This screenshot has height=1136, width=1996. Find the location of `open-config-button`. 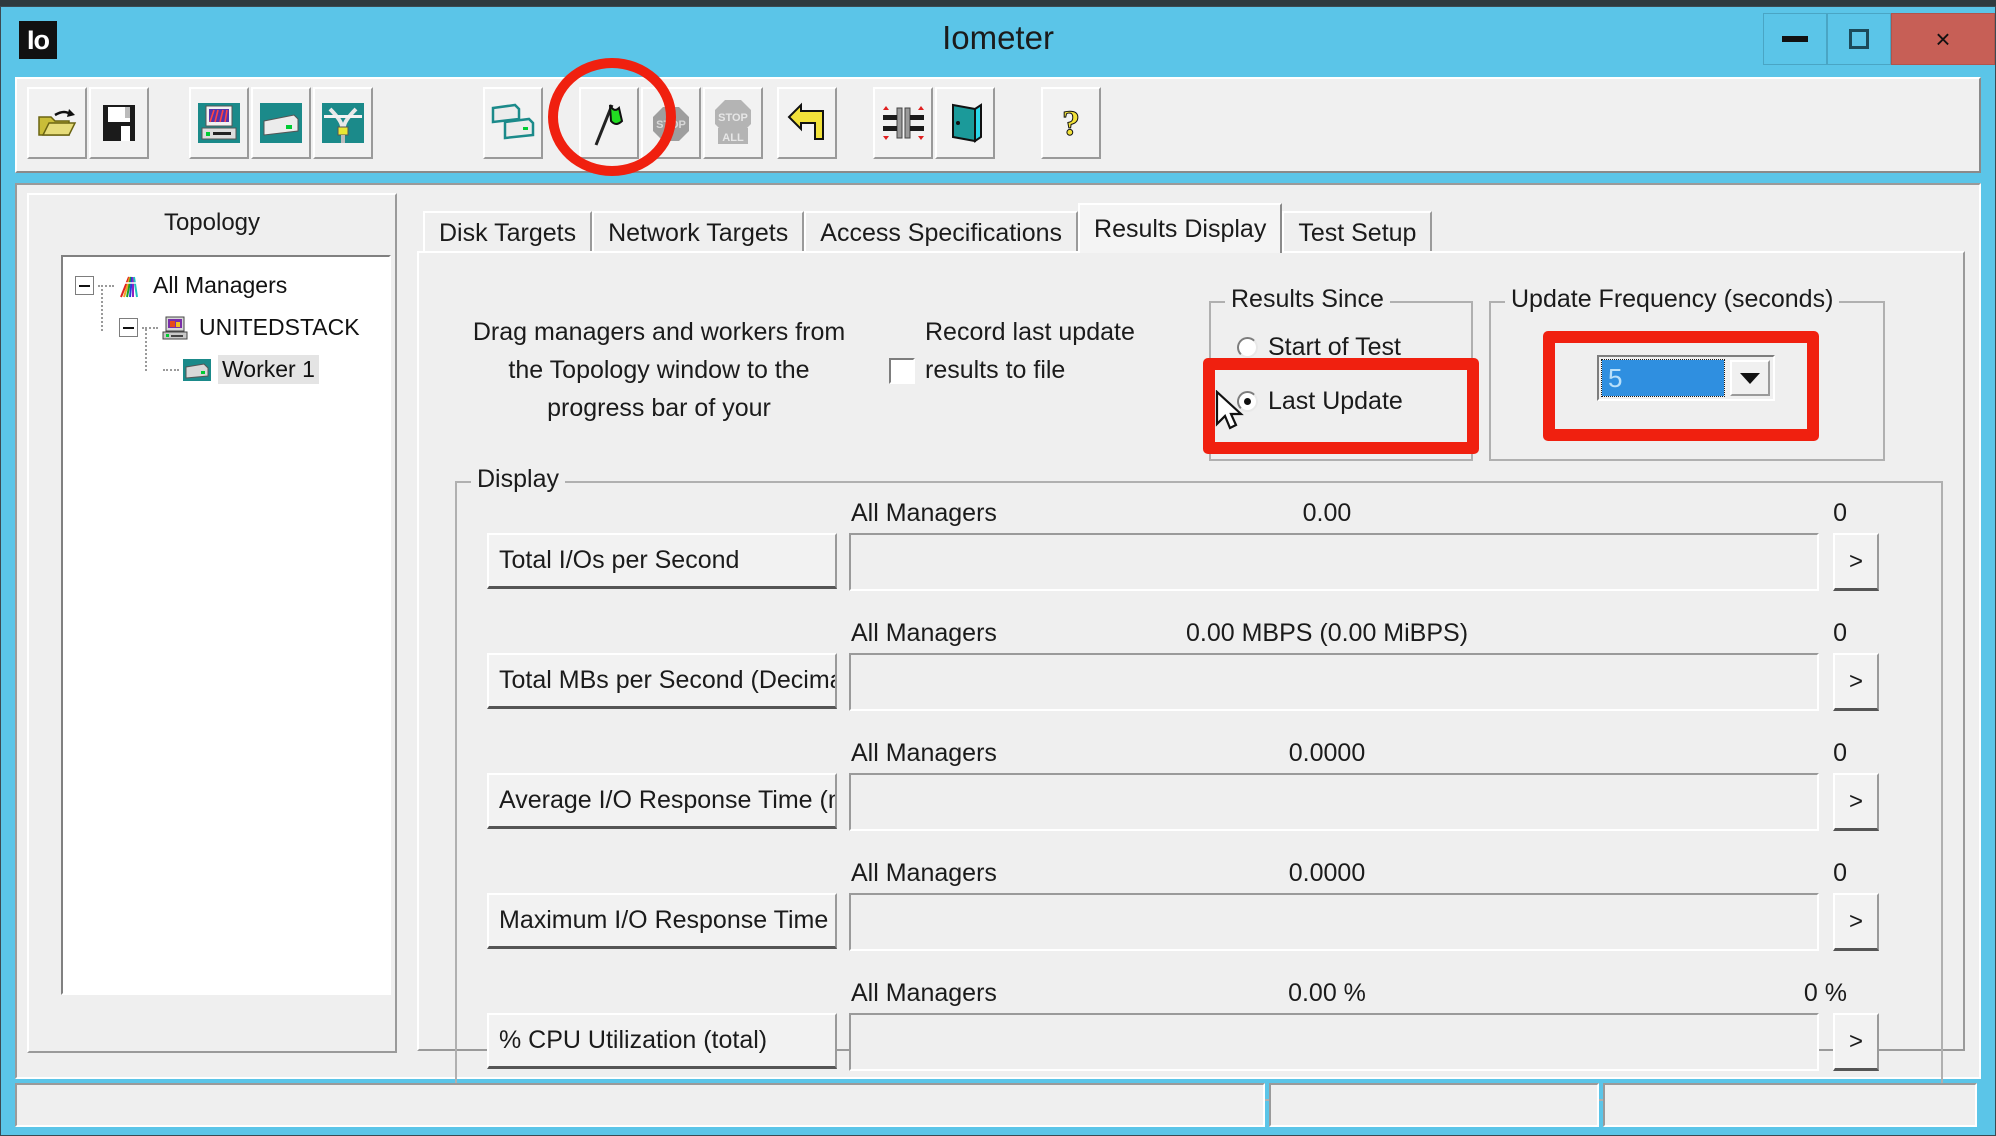

open-config-button is located at coordinates (57, 123).